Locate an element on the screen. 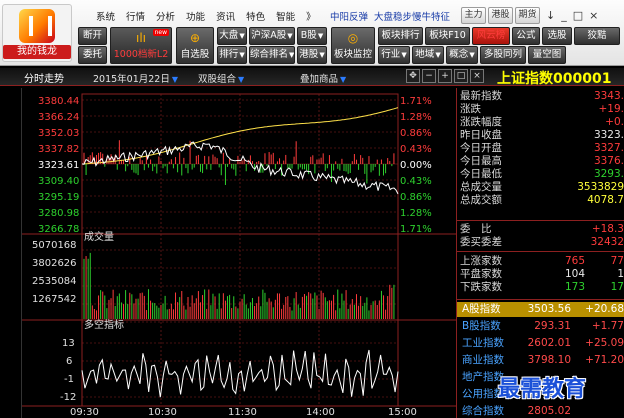 Image resolution: width=624 pixels, height=418 pixels. overlay-dropdown: 叠加商品 ▼ is located at coordinates (323, 78).